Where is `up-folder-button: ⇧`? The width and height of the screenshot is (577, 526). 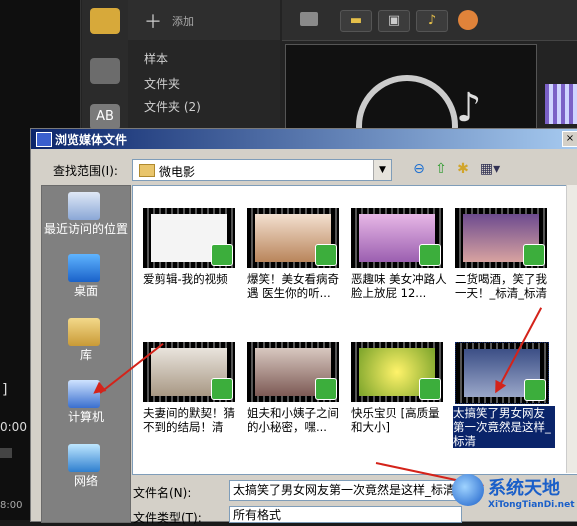
up-folder-button: ⇧ is located at coordinates (441, 169).